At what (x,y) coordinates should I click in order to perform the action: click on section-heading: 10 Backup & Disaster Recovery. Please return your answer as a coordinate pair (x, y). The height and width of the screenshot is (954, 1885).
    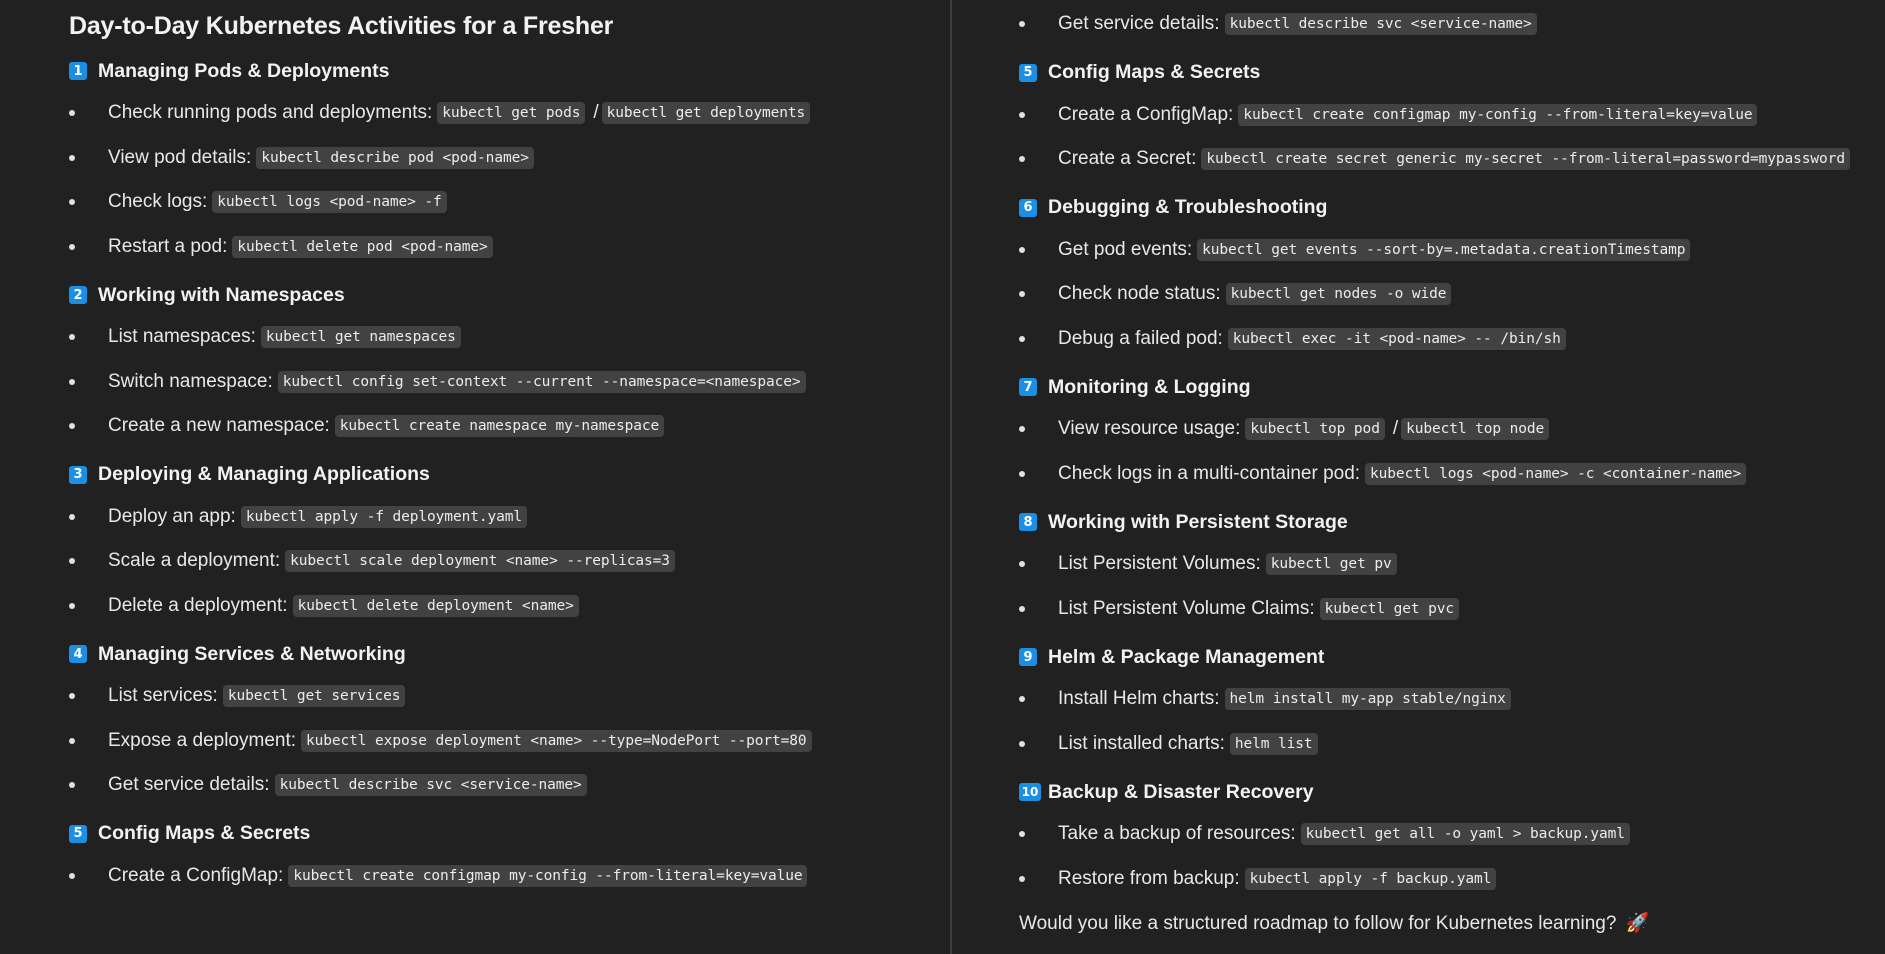
    Looking at the image, I should click on (1452, 792).